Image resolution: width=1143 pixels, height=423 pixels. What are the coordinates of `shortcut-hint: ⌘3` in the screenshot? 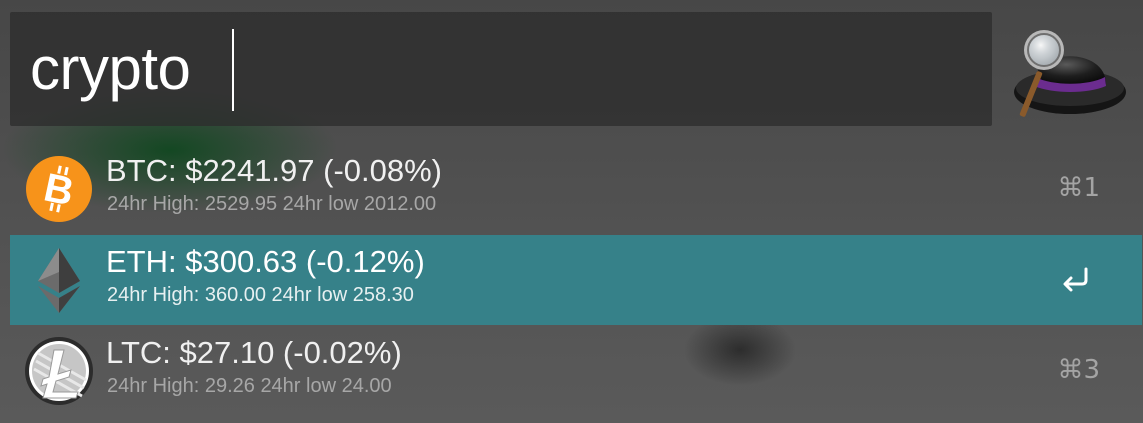 It's located at (1078, 370).